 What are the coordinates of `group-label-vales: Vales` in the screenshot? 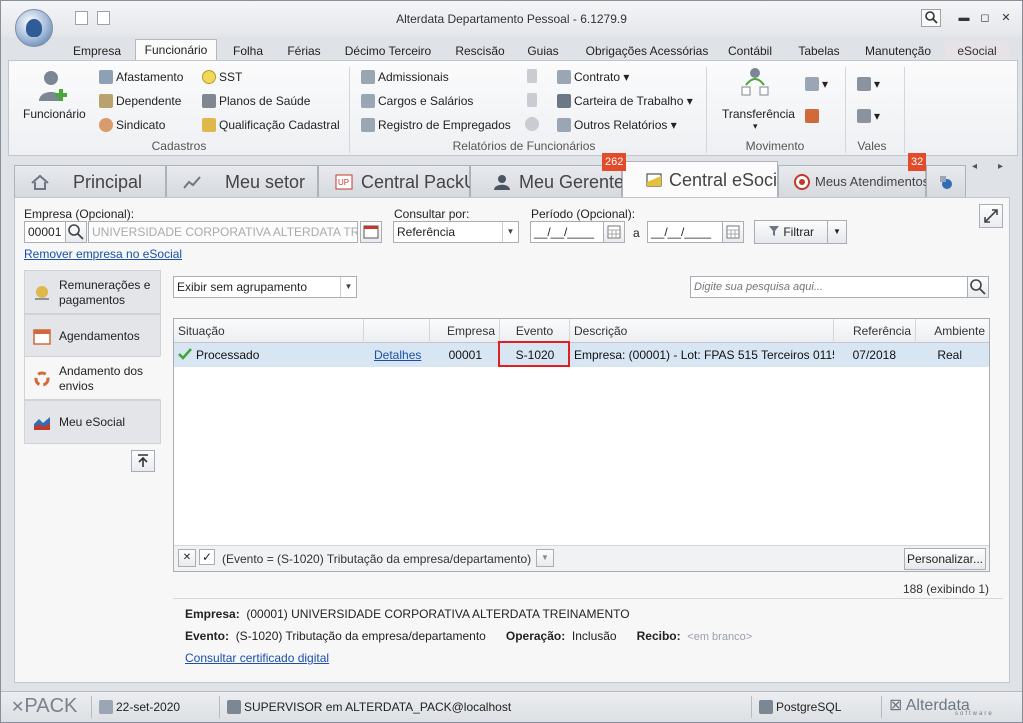 It's located at (872, 146).